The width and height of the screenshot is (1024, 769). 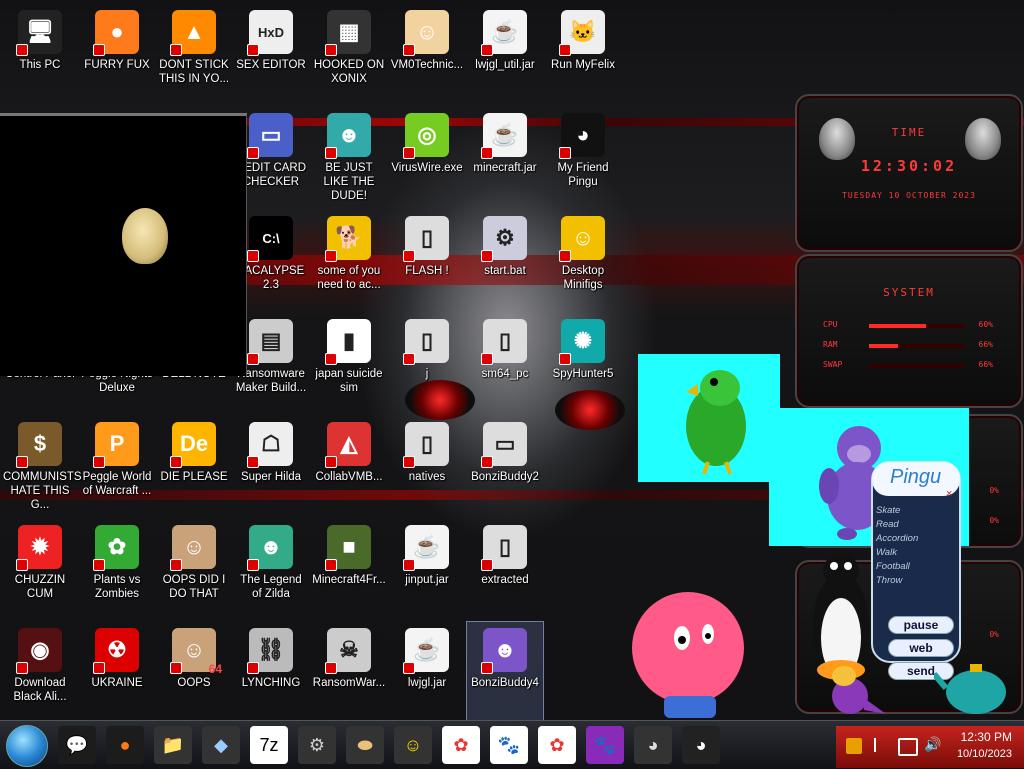 What do you see at coordinates (426, 33) in the screenshot?
I see `doctor-icon: ☺` at bounding box center [426, 33].